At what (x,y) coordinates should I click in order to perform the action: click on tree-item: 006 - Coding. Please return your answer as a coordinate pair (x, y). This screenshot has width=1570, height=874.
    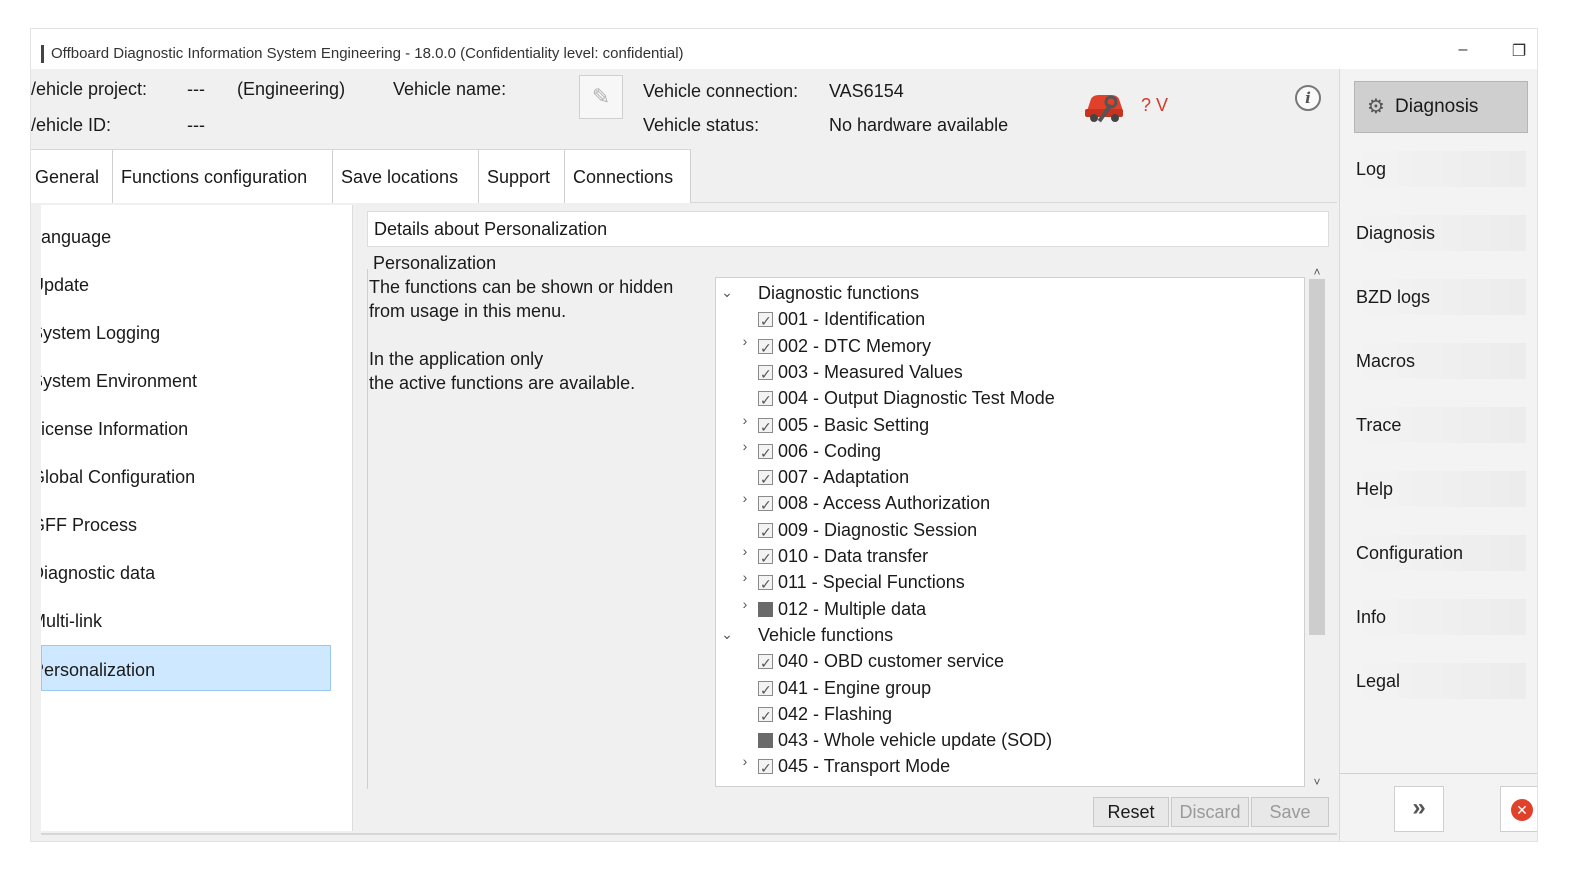
    Looking at the image, I should click on (819, 452).